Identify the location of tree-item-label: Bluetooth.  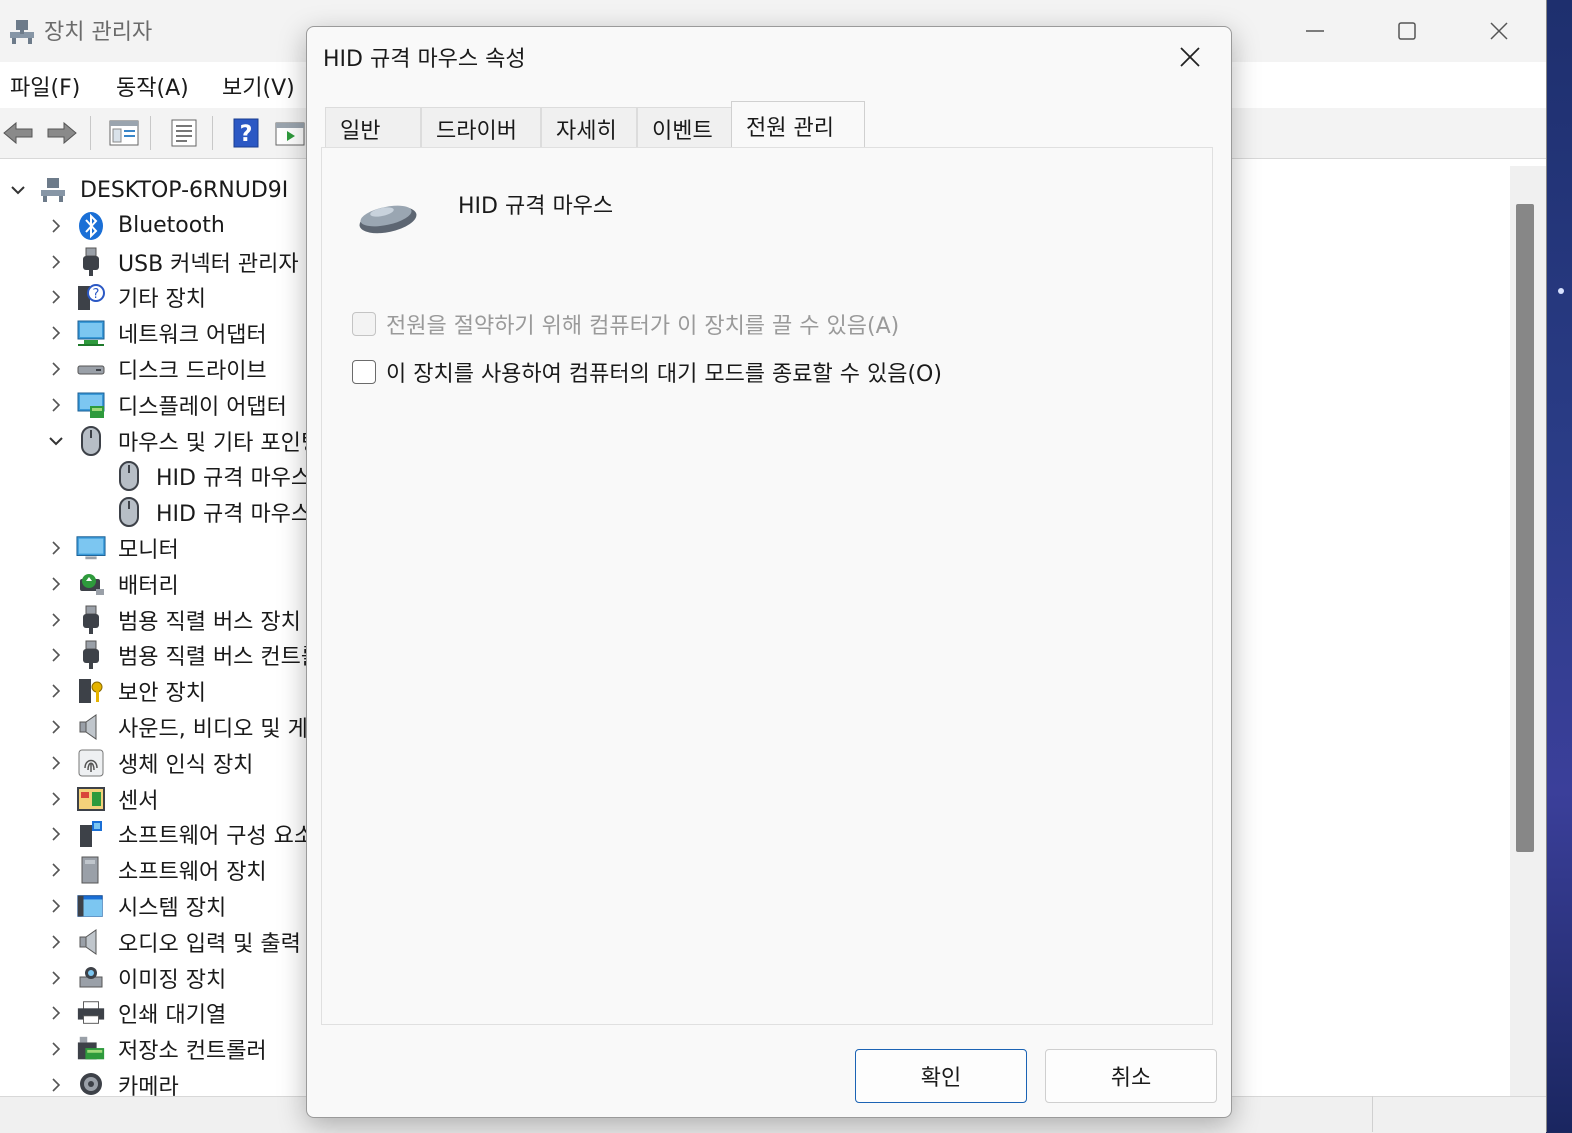
(171, 226).